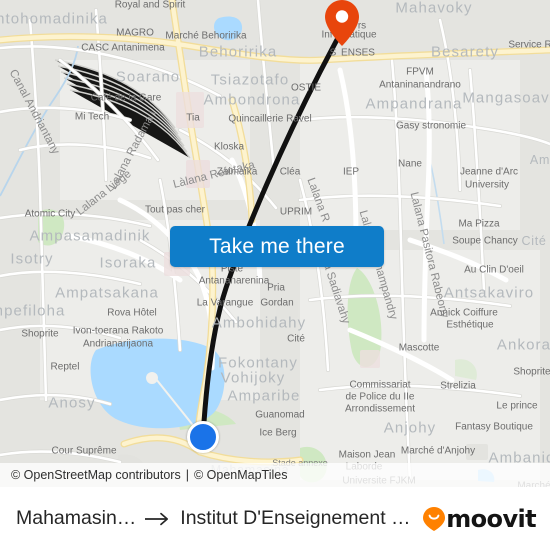  Describe the element at coordinates (203, 437) in the screenshot. I see `origin-marker` at that location.